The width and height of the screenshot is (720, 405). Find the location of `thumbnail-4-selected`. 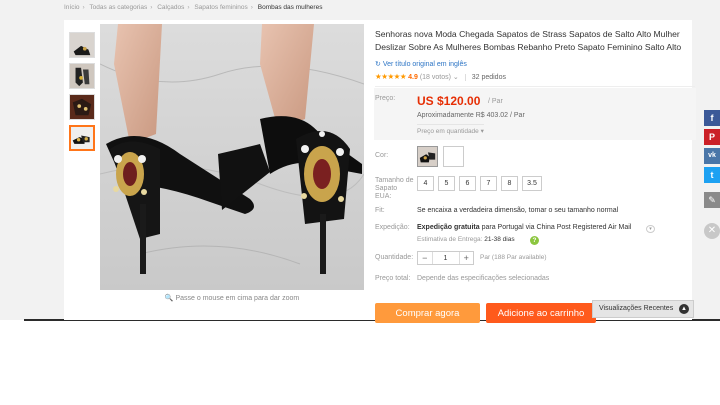

thumbnail-4-selected is located at coordinates (82, 138).